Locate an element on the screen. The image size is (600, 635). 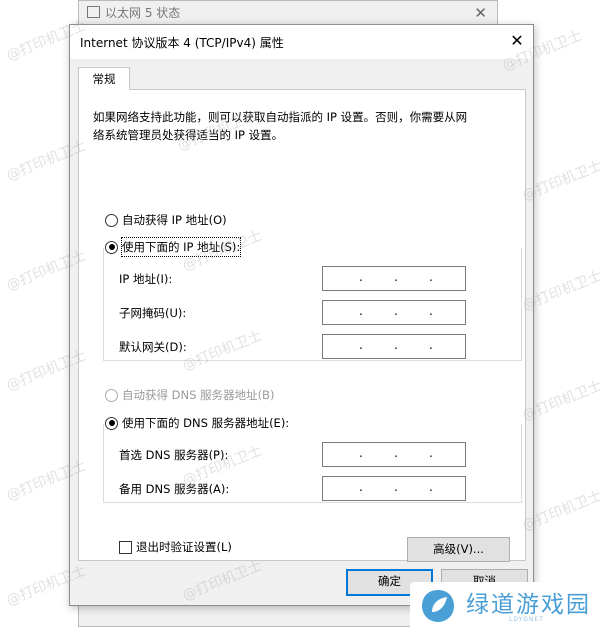
radio-manual-dns-label: 使用下面的 DNS 服务器地址(E): is located at coordinates (206, 423).